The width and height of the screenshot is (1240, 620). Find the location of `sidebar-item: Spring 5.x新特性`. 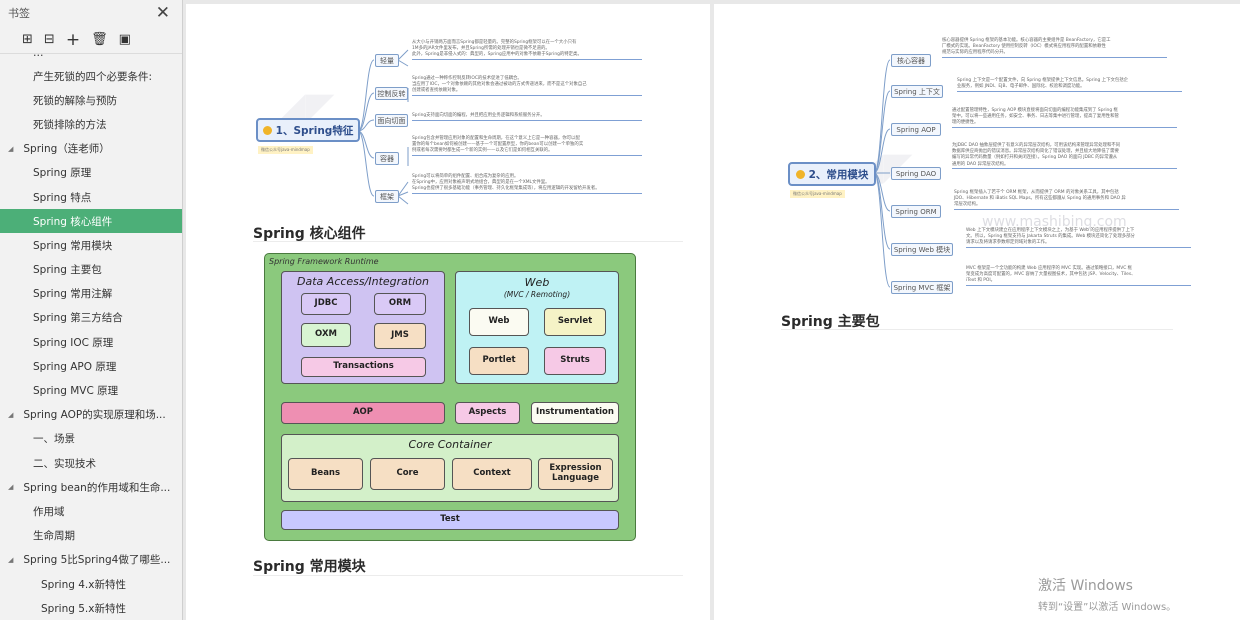

sidebar-item: Spring 5.x新特性 is located at coordinates (91, 608).